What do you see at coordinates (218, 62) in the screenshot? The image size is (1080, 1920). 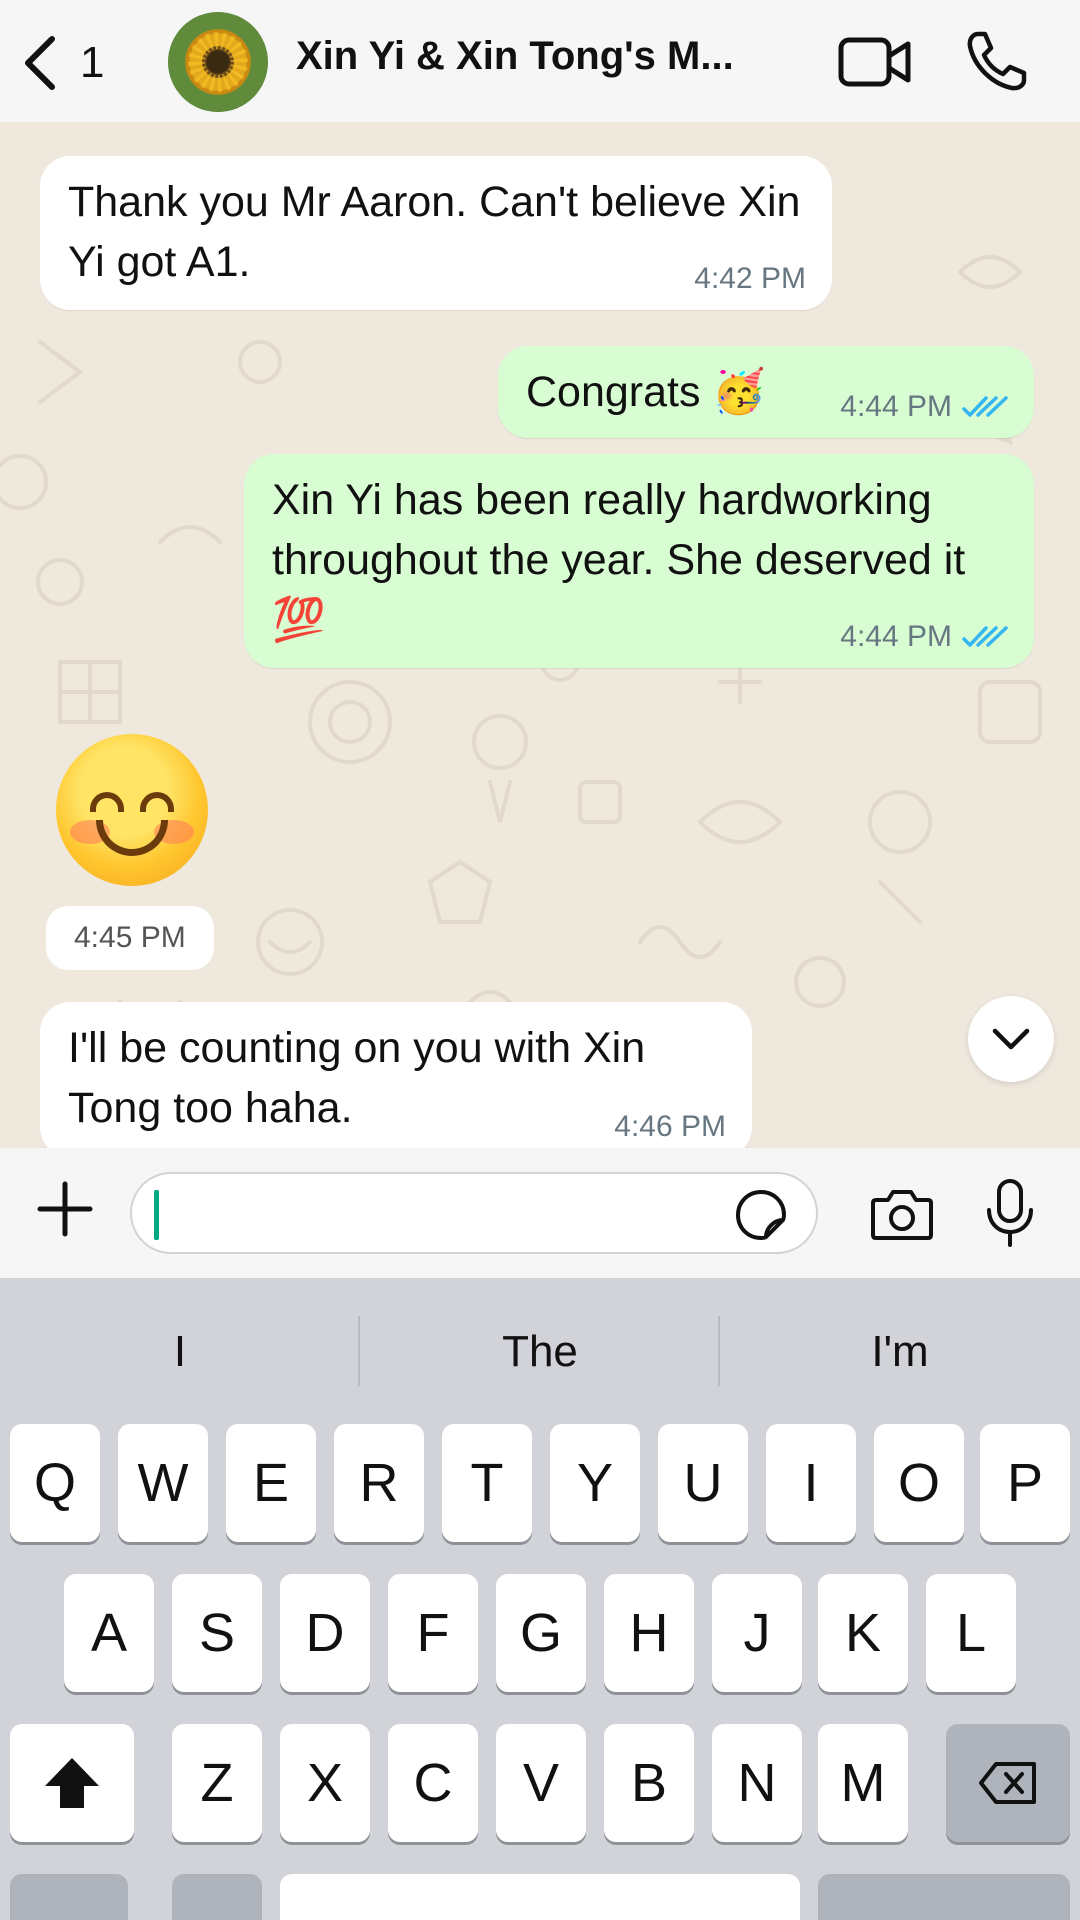 I see `avatar` at bounding box center [218, 62].